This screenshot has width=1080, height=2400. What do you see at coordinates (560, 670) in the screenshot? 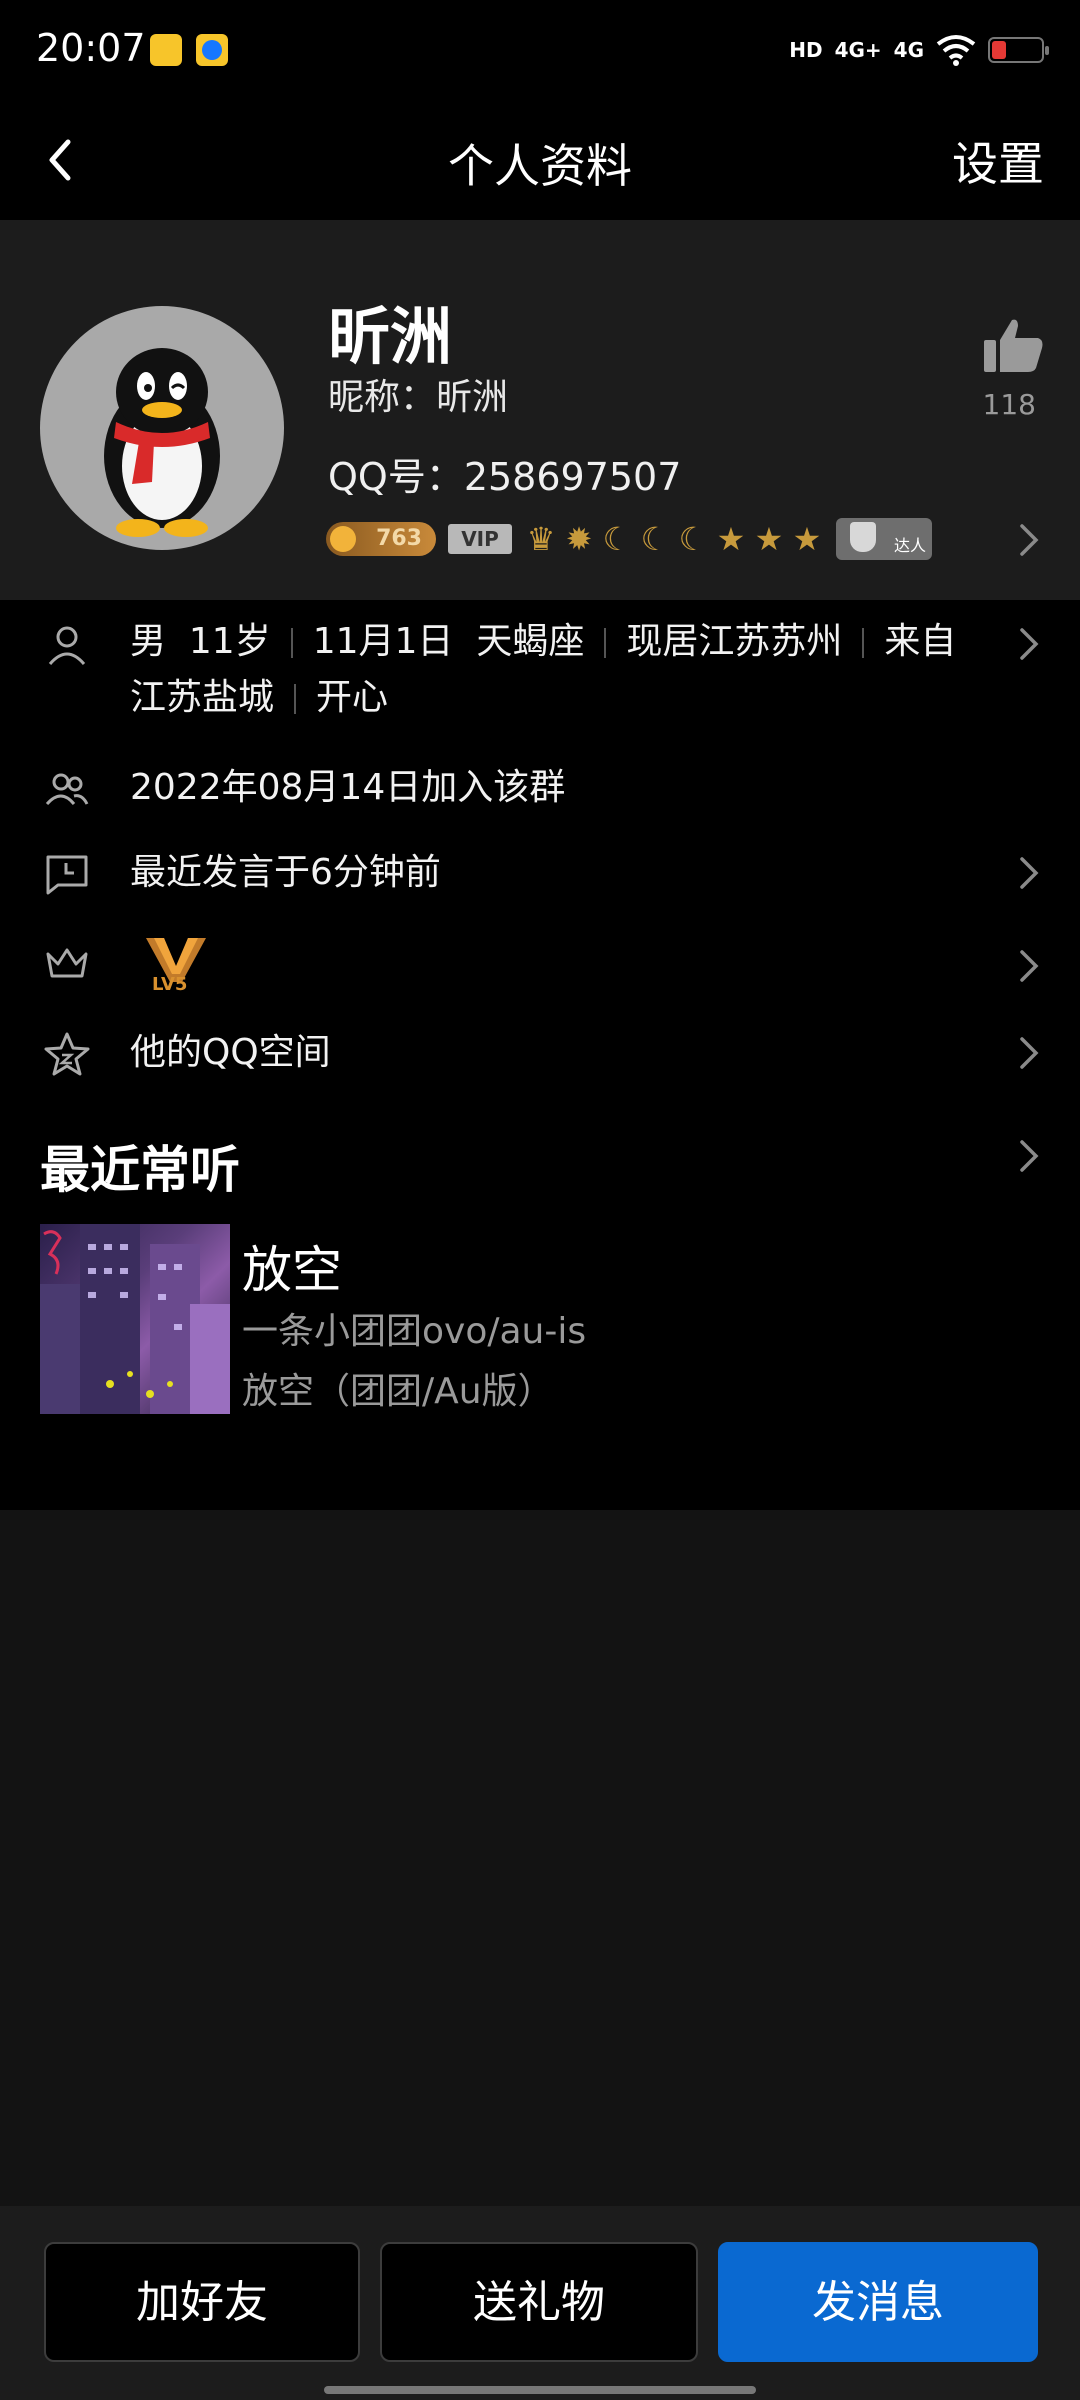
I see `basic-info-text: 男 11岁 11月1日 天蝎座 现居江苏苏州 来自江苏盐城 开心` at bounding box center [560, 670].